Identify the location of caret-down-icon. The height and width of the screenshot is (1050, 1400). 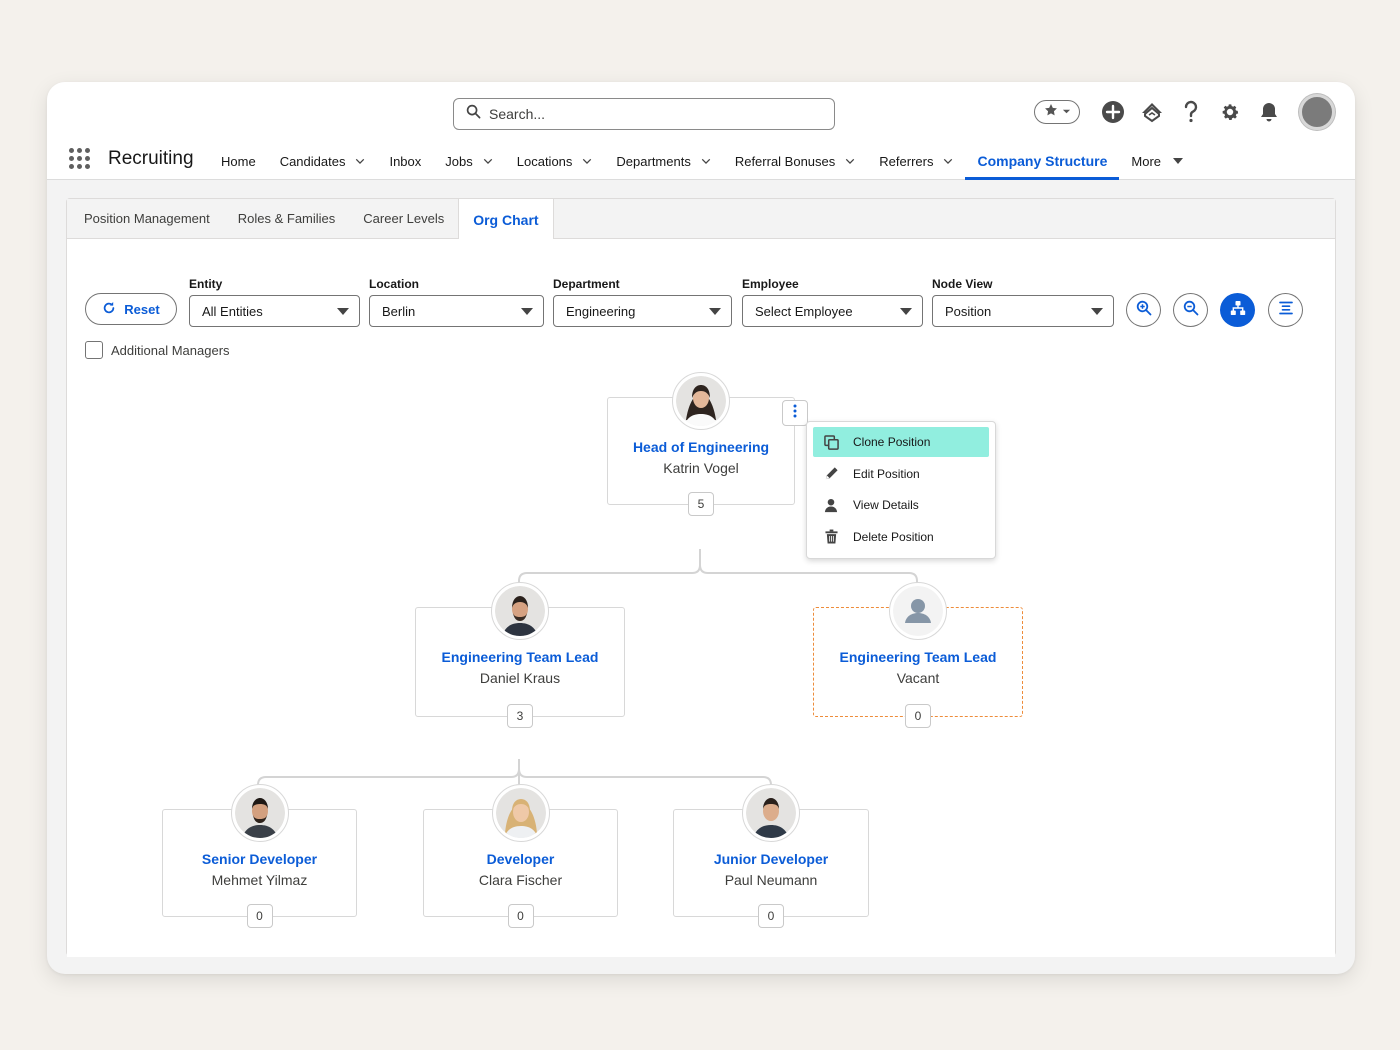
(1178, 161).